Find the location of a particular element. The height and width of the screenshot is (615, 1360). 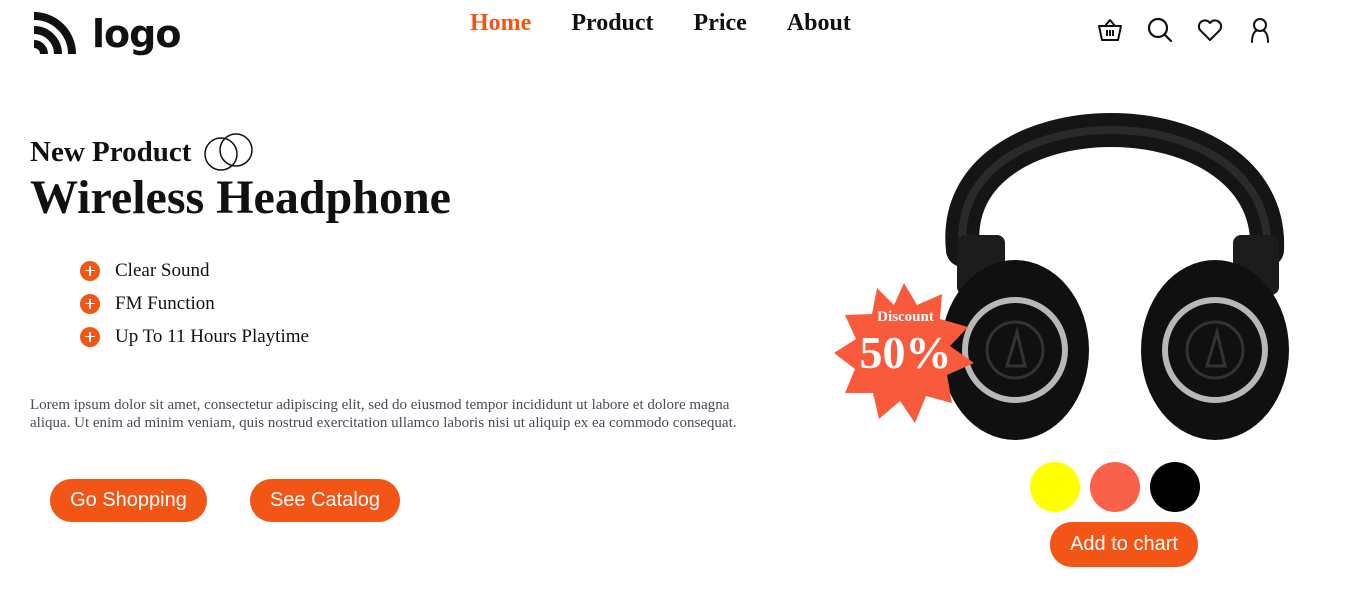

main-nav: Home Product Price About is located at coordinates (660, 23).